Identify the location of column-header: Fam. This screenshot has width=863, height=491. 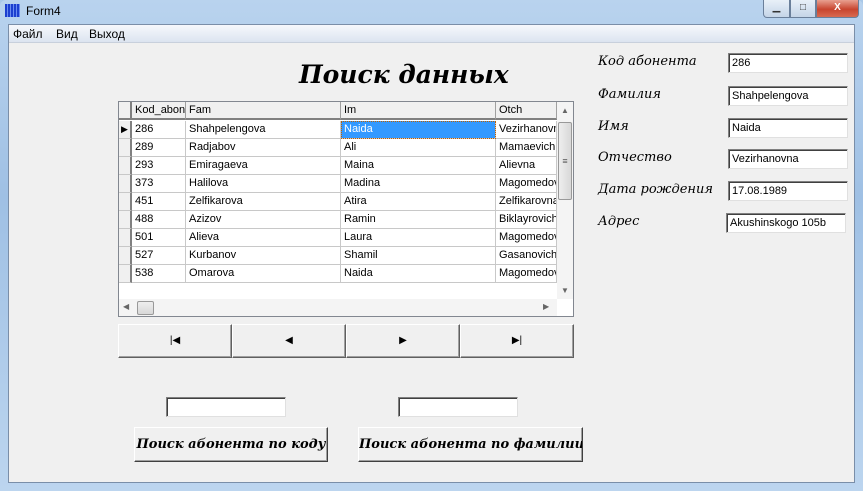
(263, 111).